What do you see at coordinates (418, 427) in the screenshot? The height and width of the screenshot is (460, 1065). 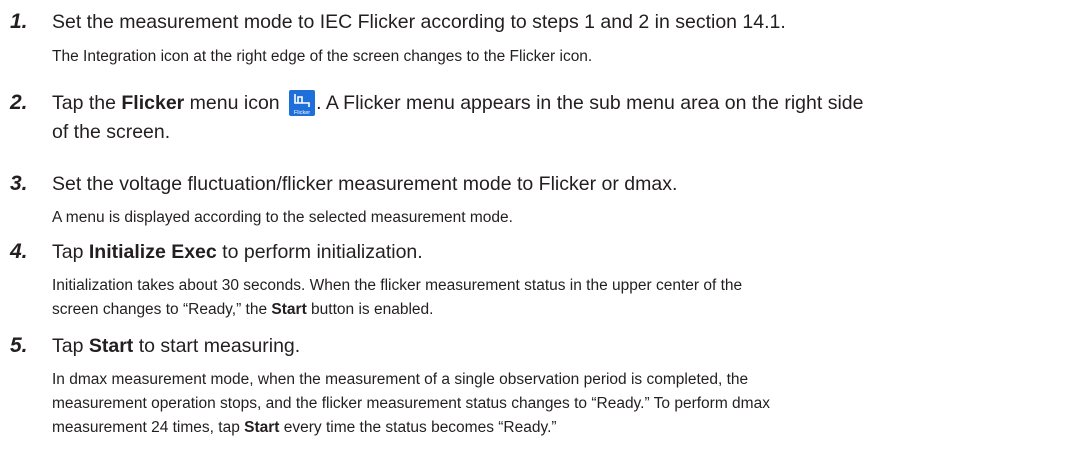 I see `description-text: every time the status becomes “Ready.”` at bounding box center [418, 427].